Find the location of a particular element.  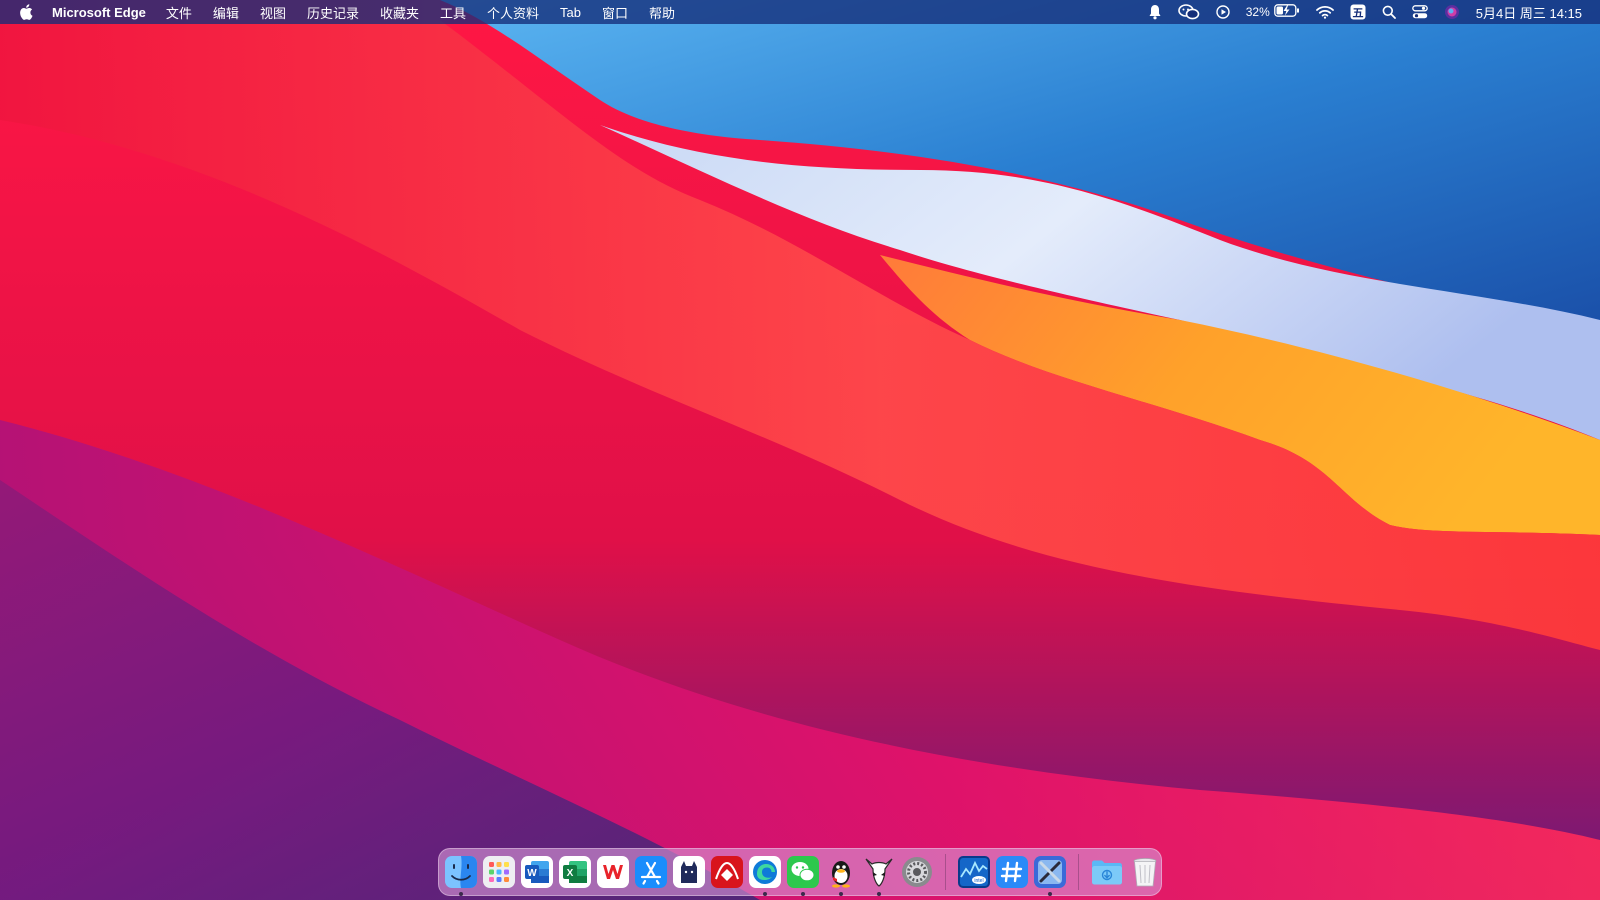

menu-file: 文件 is located at coordinates (179, 12).